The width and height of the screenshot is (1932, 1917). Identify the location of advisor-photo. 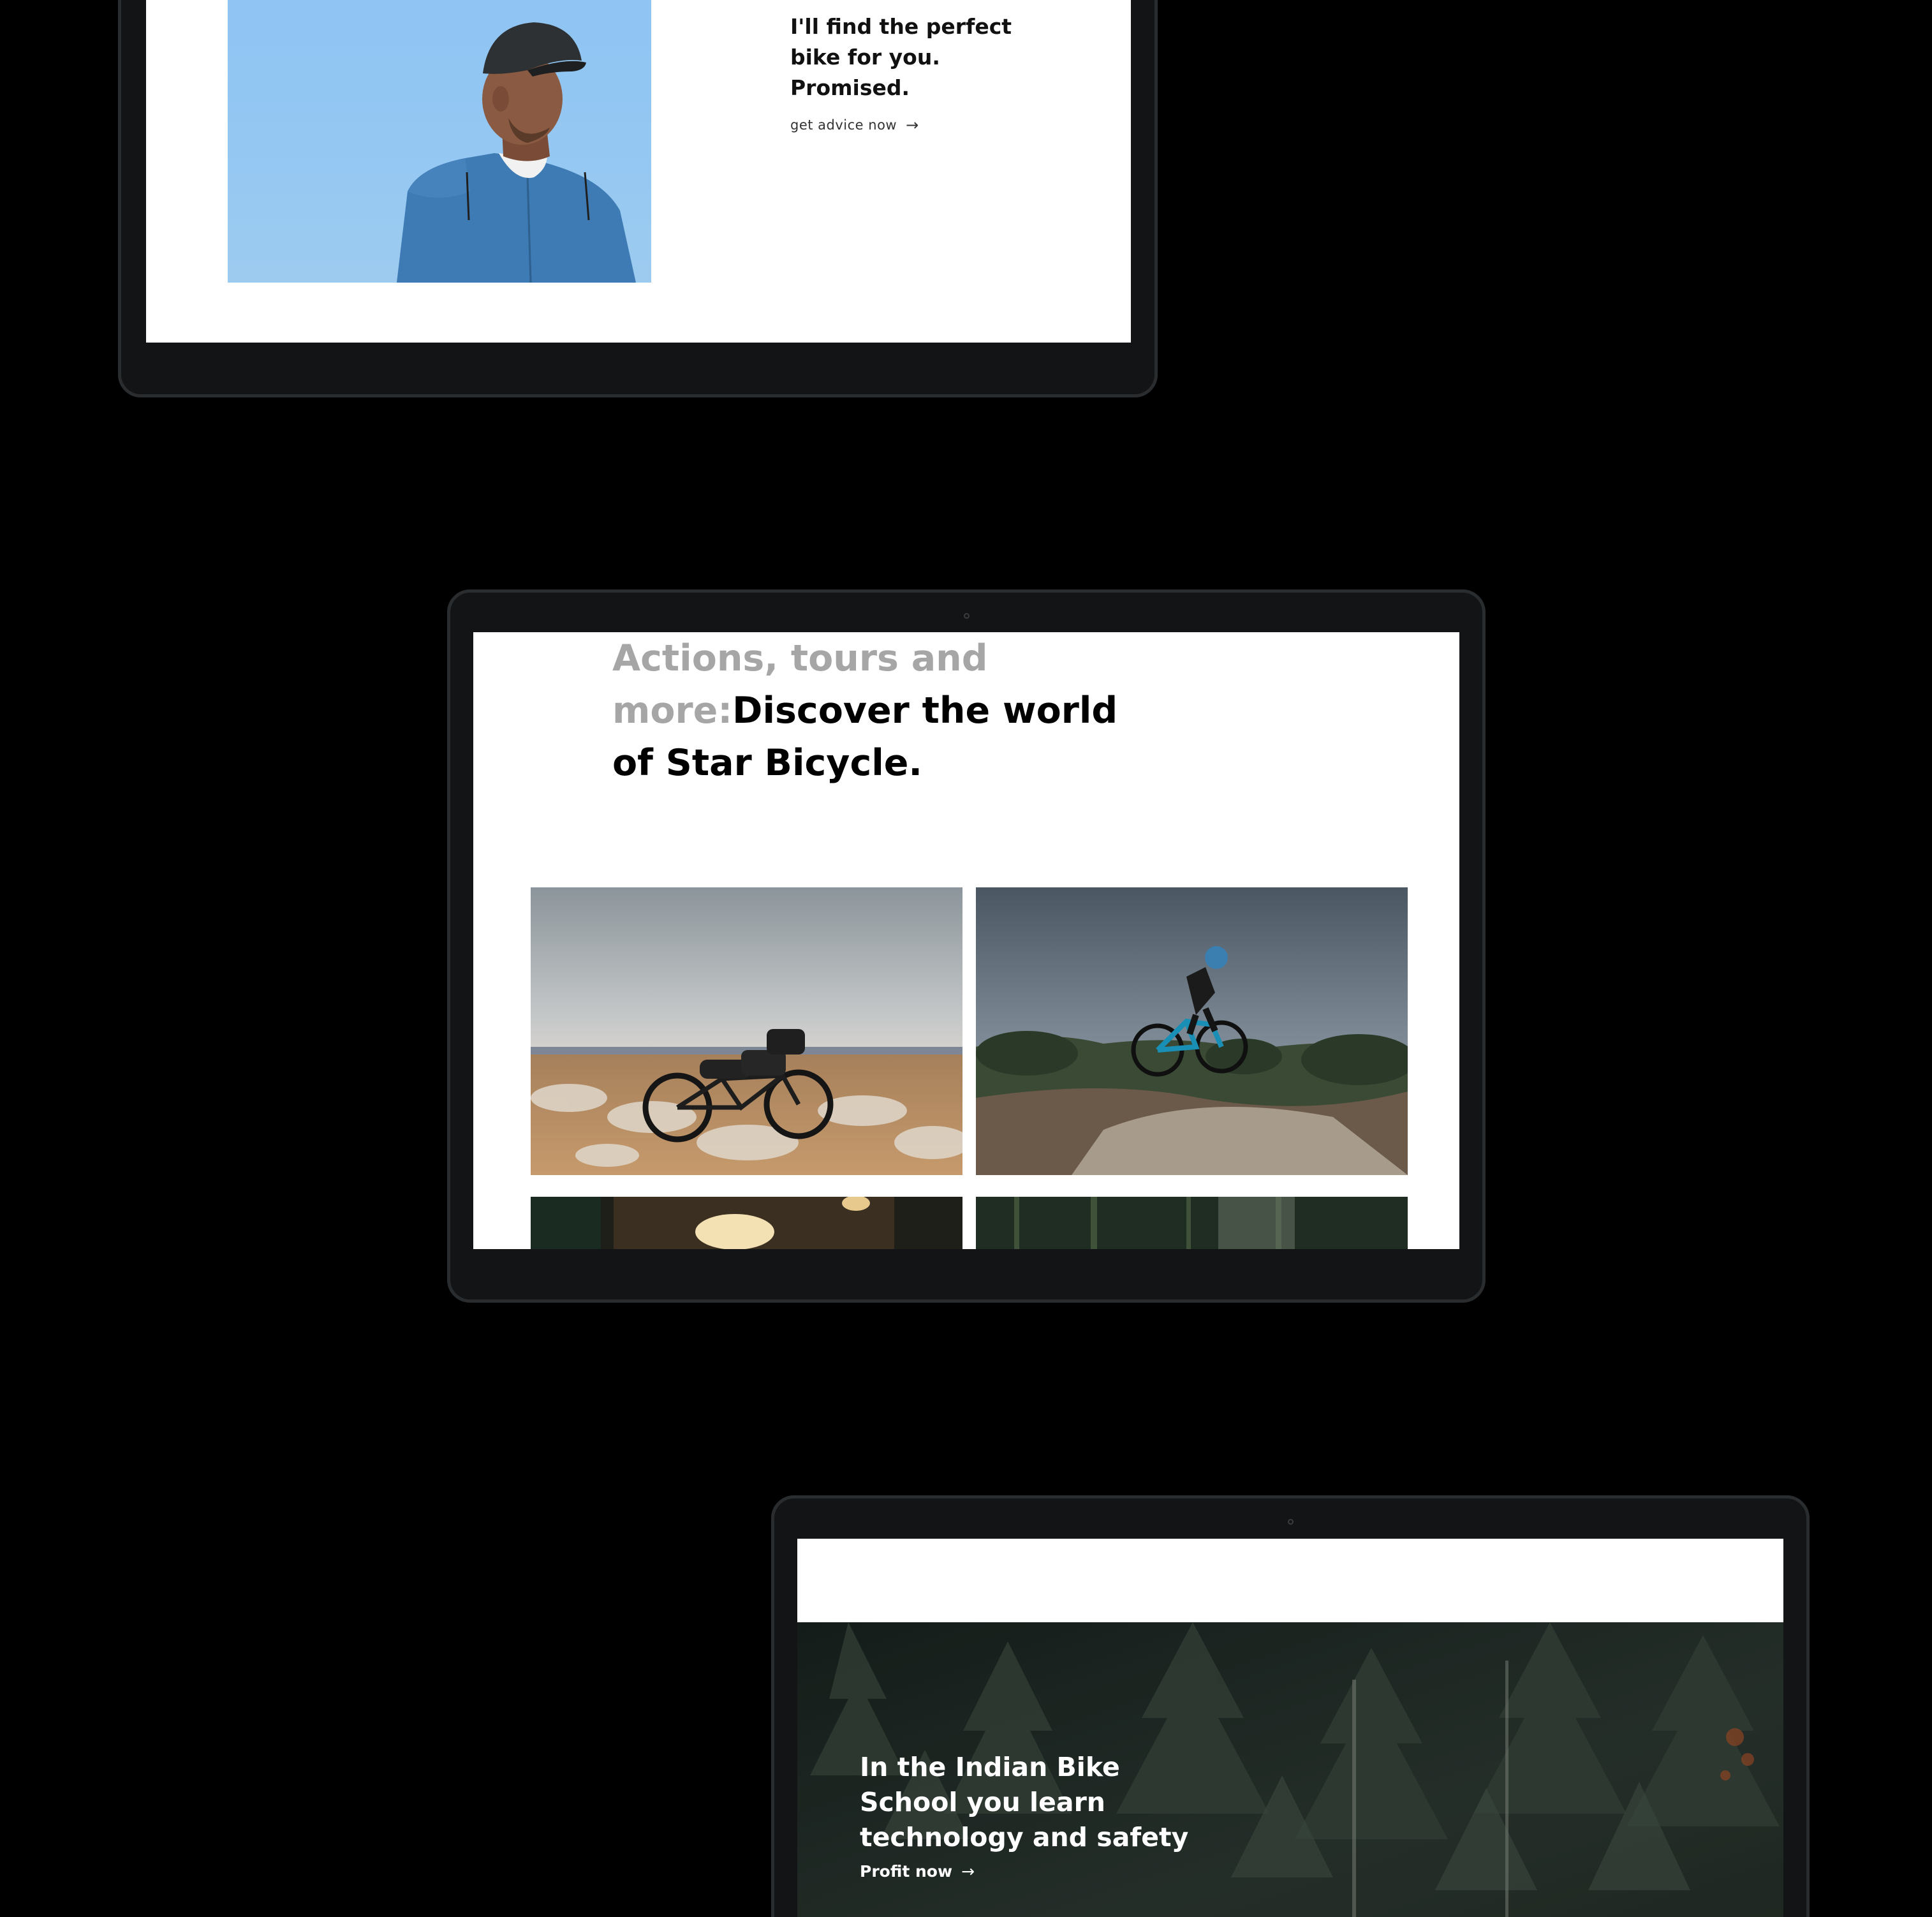
(439, 141).